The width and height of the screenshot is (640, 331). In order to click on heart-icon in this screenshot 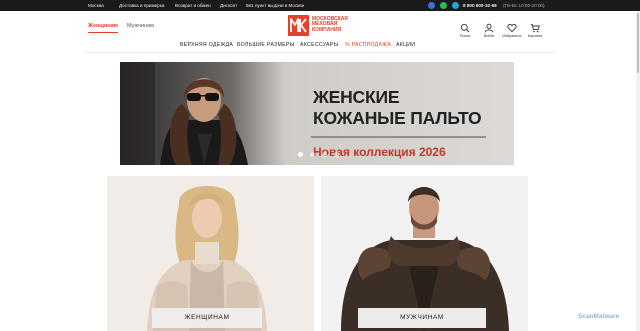, I will do `click(512, 28)`.